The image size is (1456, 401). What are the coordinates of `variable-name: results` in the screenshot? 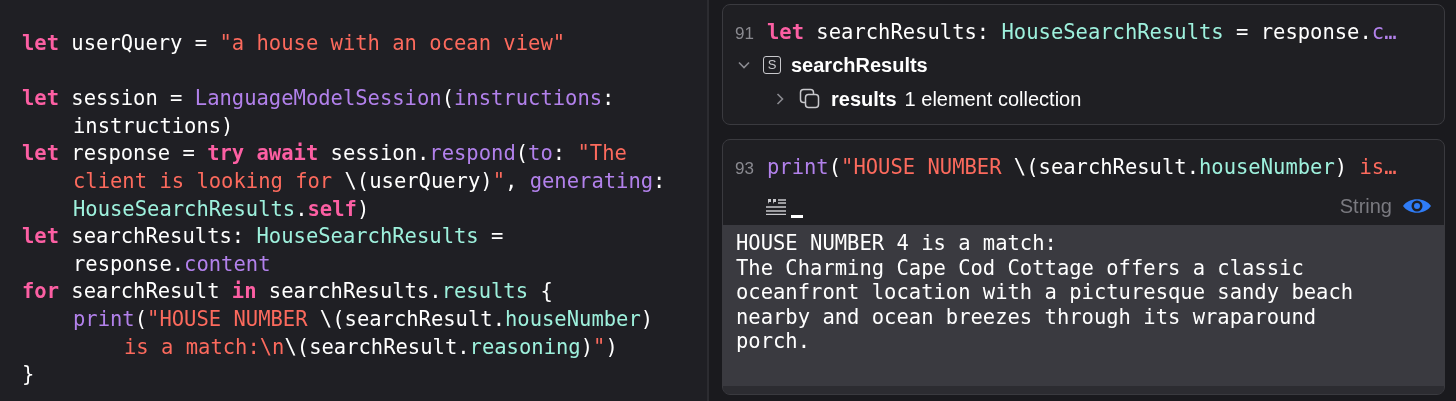 It's located at (864, 99).